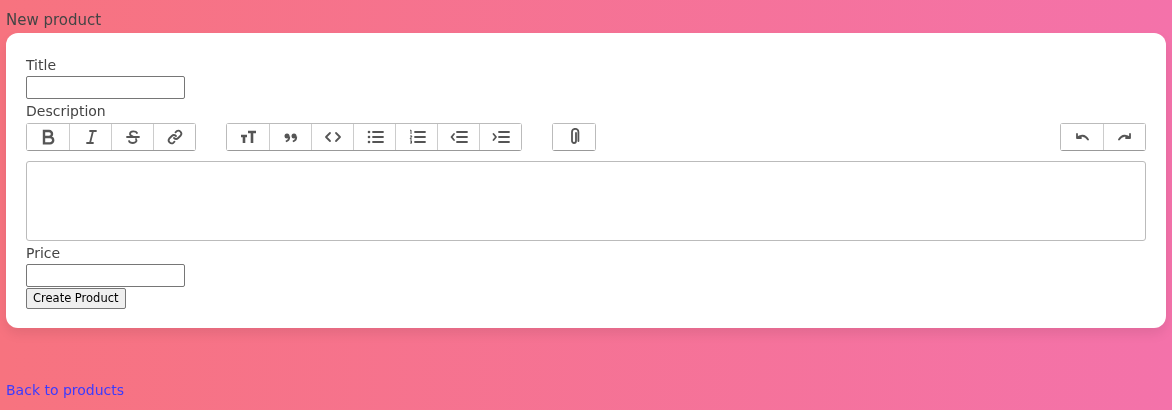 This screenshot has width=1172, height=410. Describe the element at coordinates (458, 137) in the screenshot. I see `outdent-icon` at that location.